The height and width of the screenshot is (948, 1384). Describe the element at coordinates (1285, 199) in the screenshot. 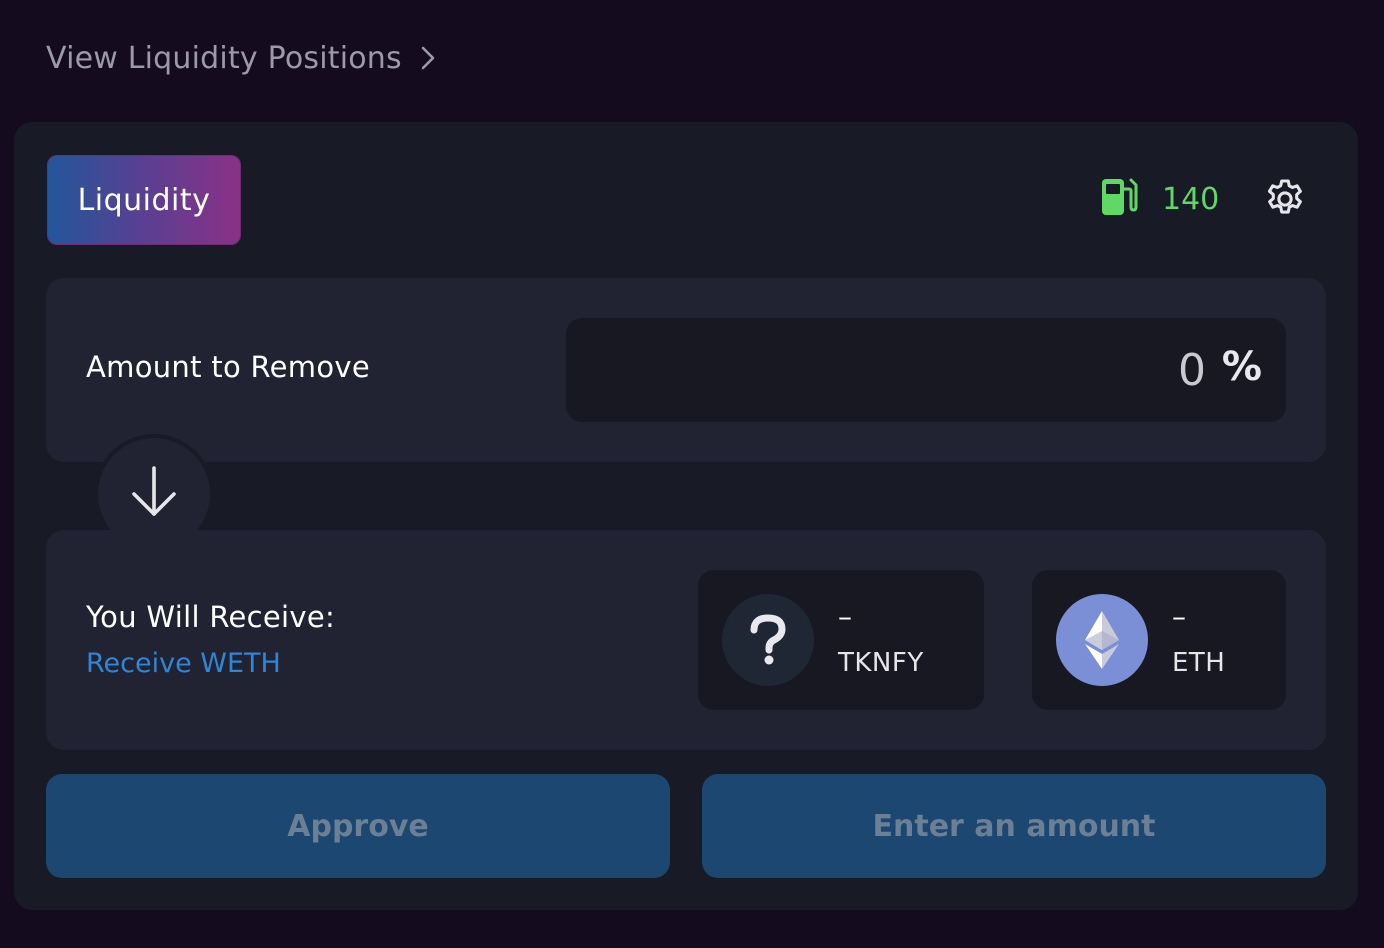

I see `gear-icon` at that location.